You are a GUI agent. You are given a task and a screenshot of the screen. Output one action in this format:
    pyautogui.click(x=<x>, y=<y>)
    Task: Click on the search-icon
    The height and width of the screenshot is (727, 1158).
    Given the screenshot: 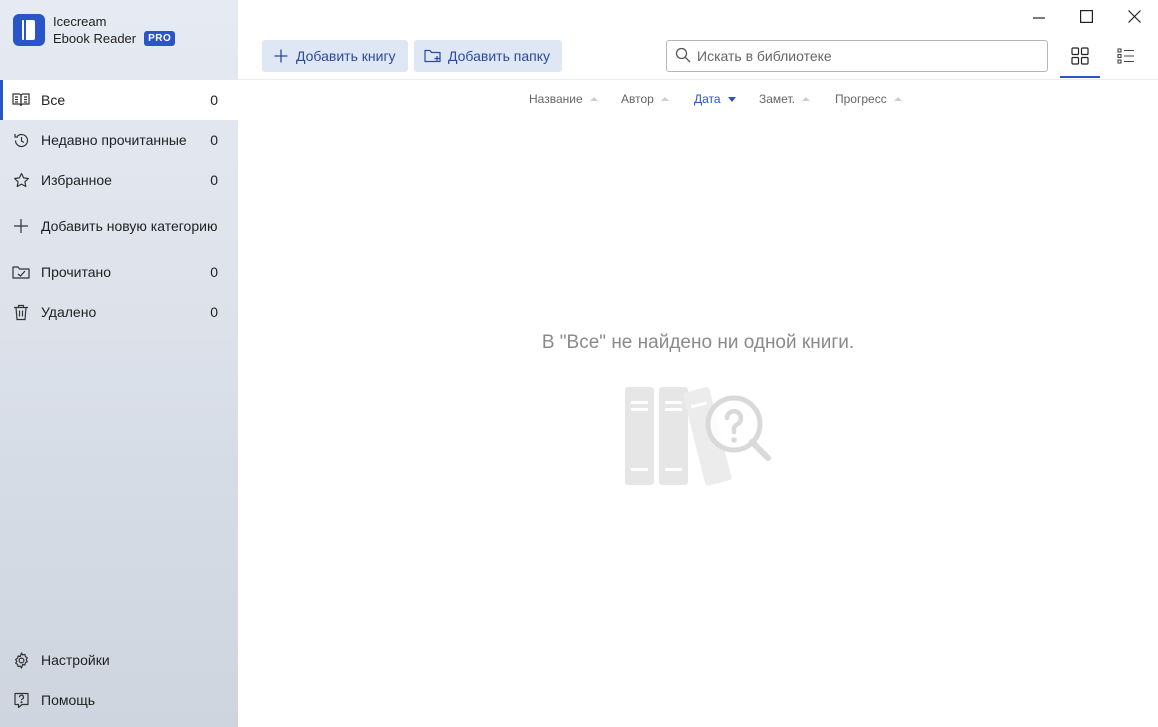 What is the action you would take?
    pyautogui.click(x=683, y=56)
    